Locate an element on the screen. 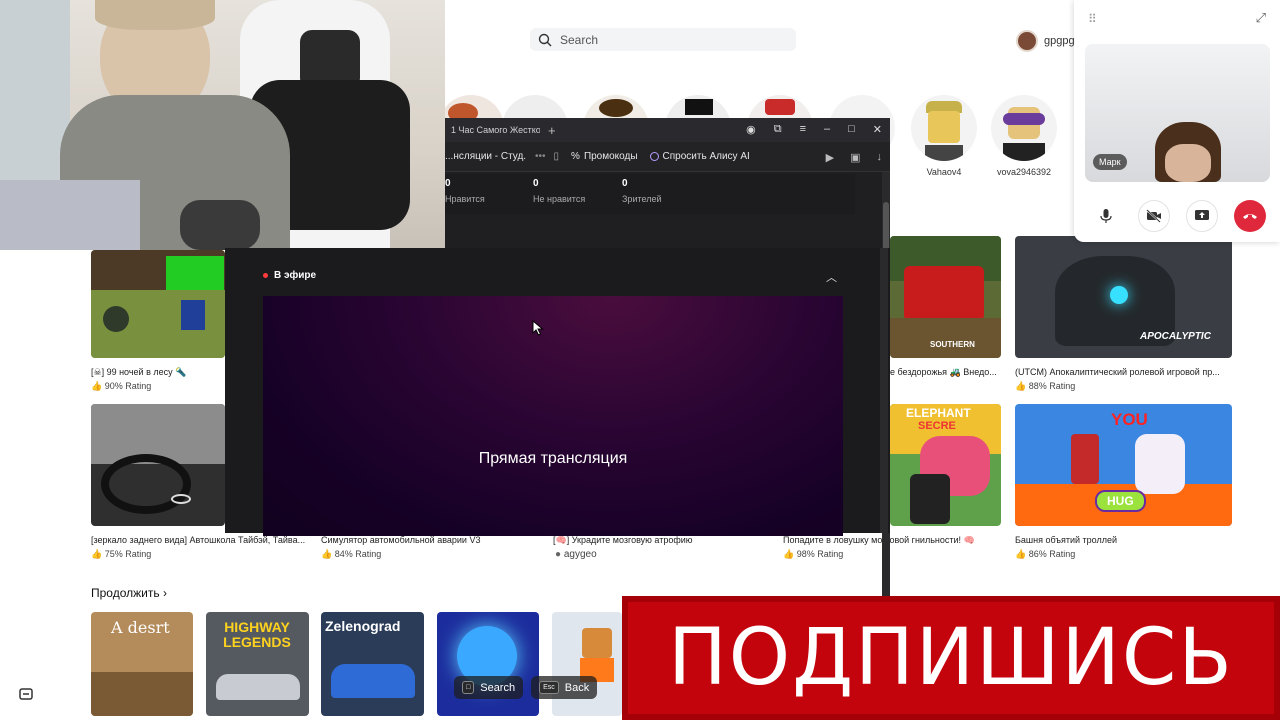  thumb-text: YOU is located at coordinates (1129, 419).